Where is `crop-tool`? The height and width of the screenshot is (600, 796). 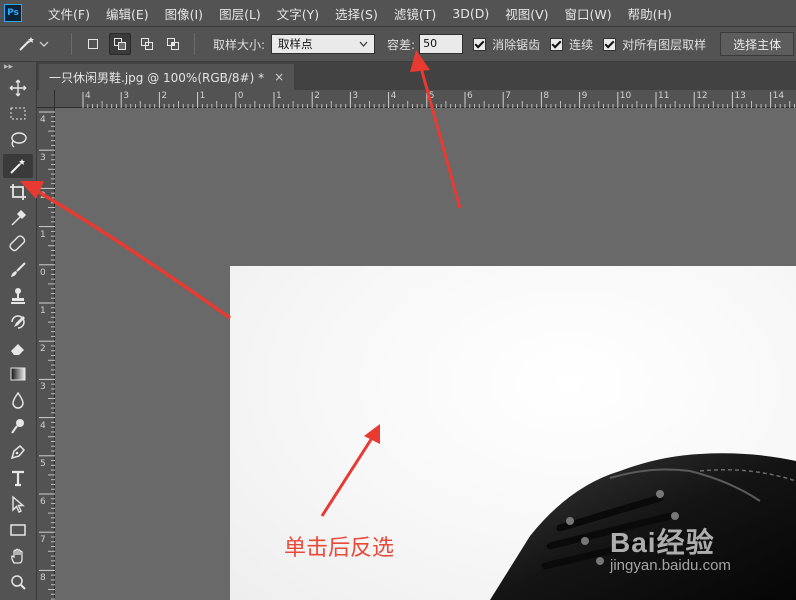 crop-tool is located at coordinates (18, 192).